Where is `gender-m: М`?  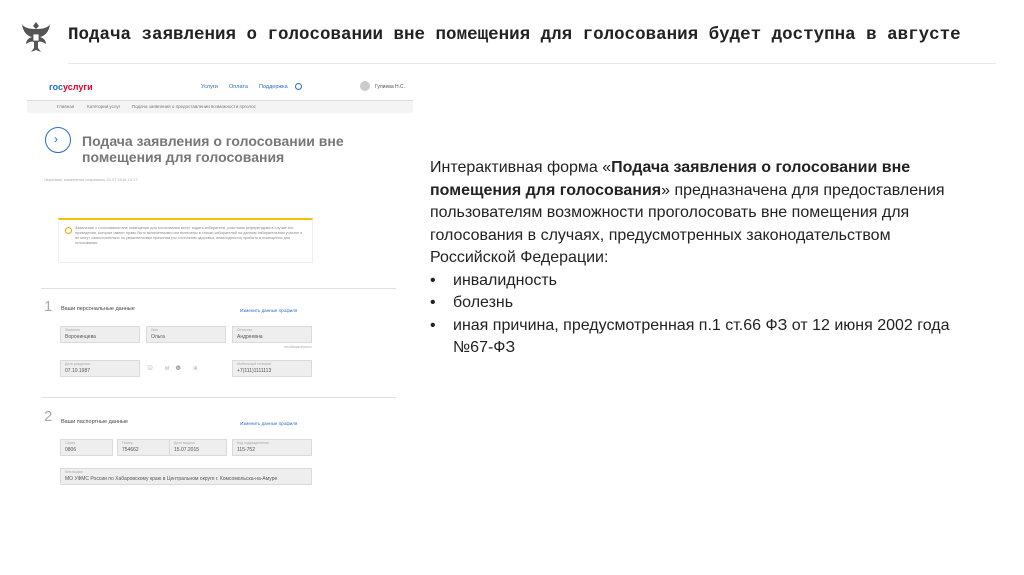
gender-m: М is located at coordinates (167, 369).